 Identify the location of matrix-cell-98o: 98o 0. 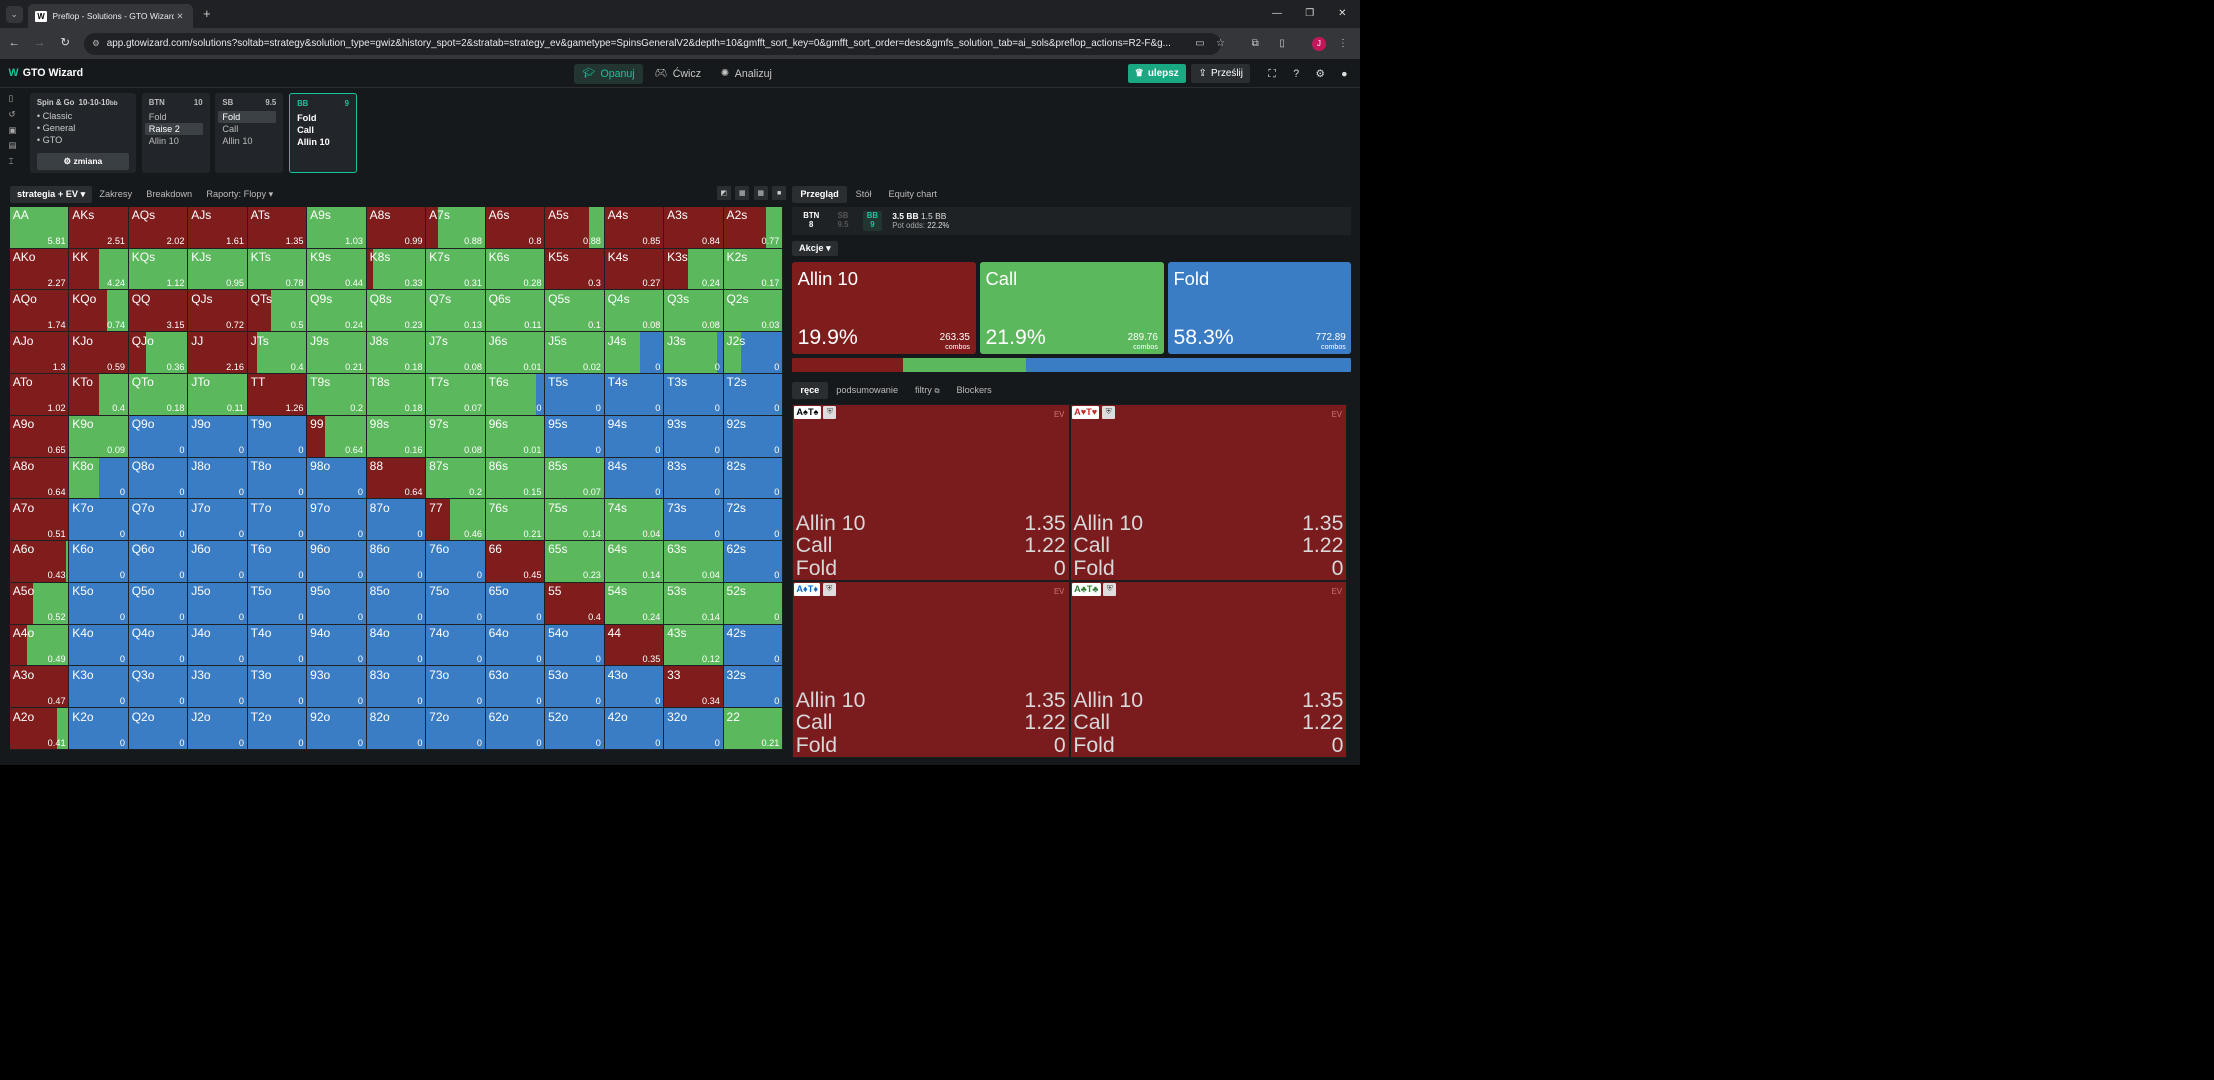
(337, 478).